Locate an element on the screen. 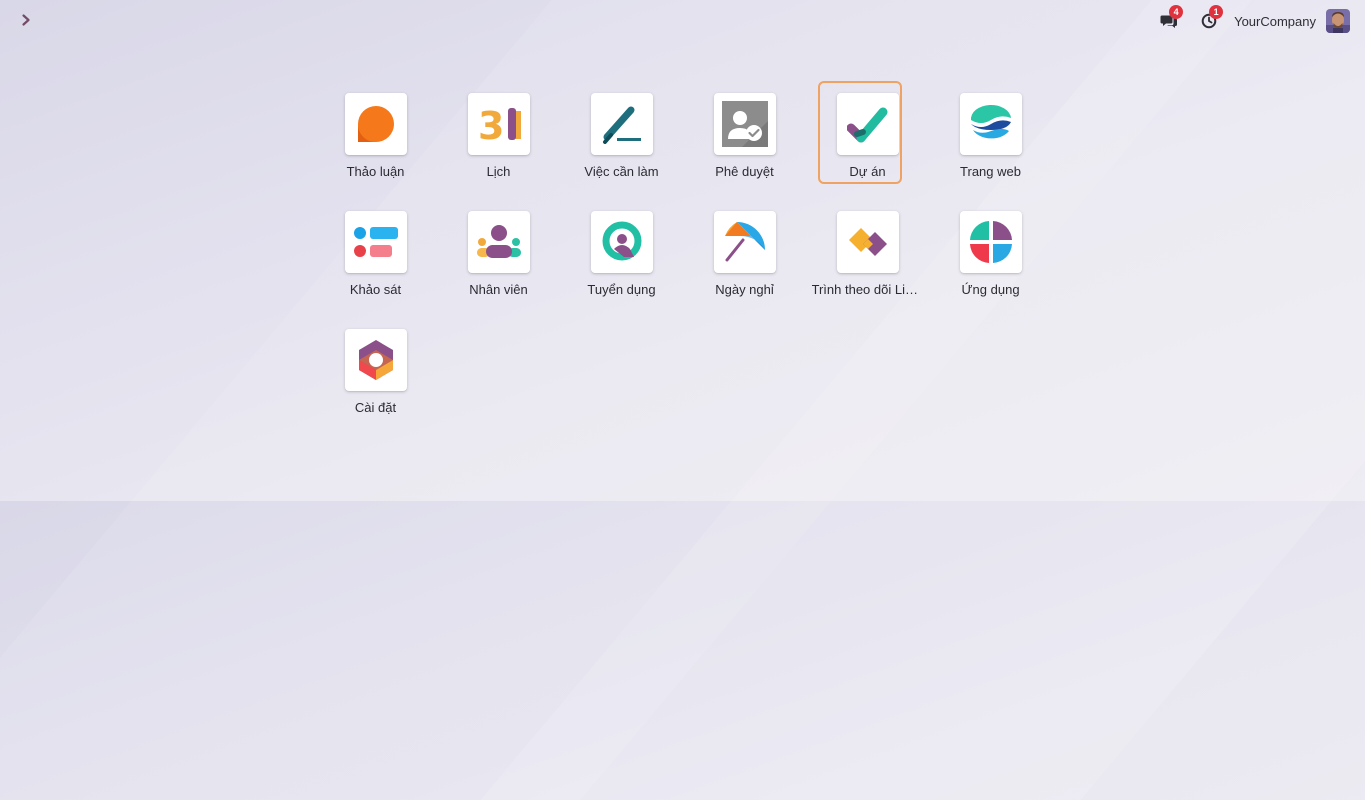  app-label: Dự án is located at coordinates (867, 171).